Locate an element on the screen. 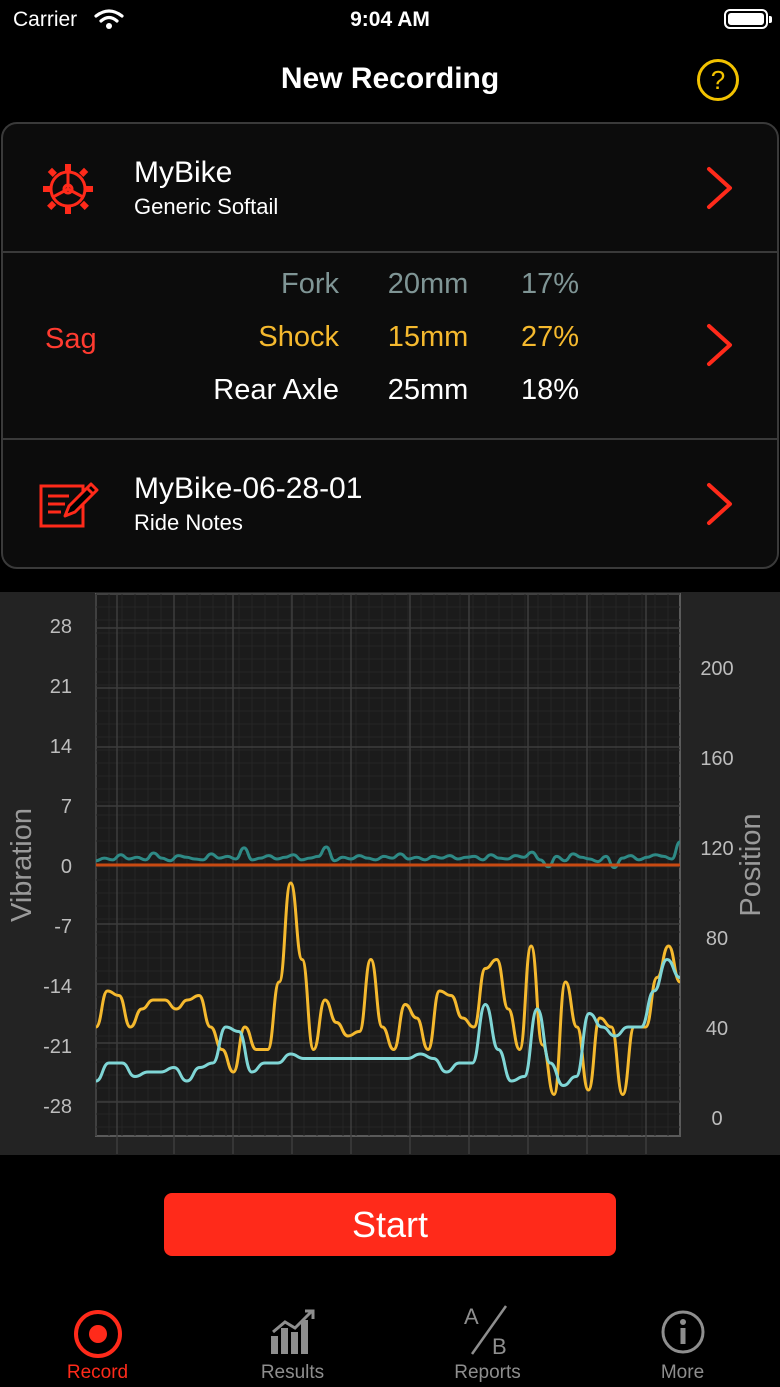 The height and width of the screenshot is (1387, 780). tab-record: Record is located at coordinates (97, 1342).